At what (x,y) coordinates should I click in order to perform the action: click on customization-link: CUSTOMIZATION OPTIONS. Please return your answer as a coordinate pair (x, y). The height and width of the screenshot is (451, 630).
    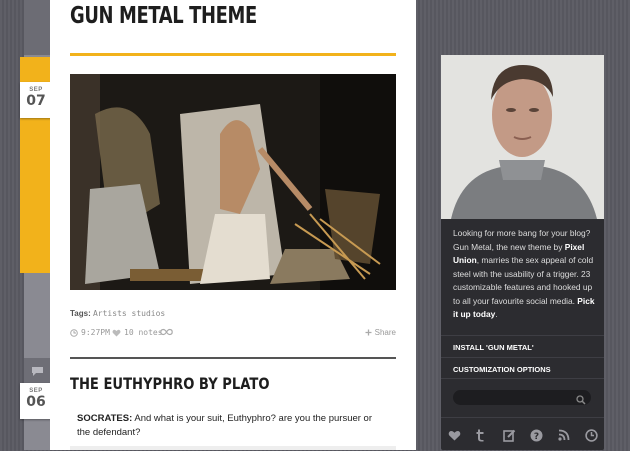
    Looking at the image, I should click on (522, 368).